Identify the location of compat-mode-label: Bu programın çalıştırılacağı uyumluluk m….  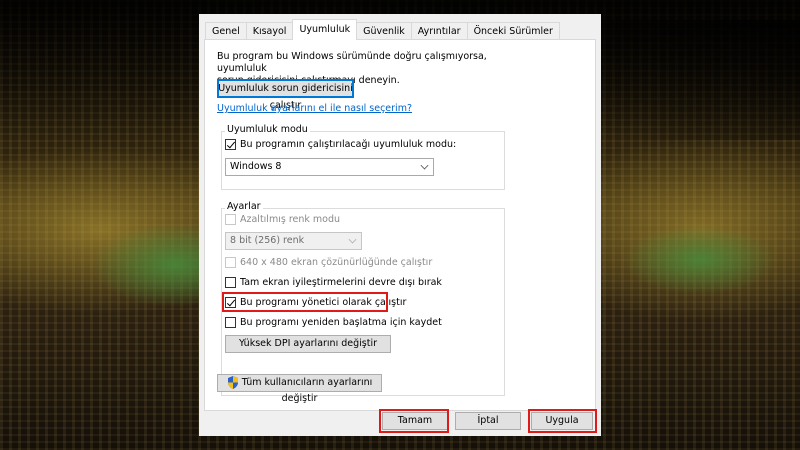
(348, 144).